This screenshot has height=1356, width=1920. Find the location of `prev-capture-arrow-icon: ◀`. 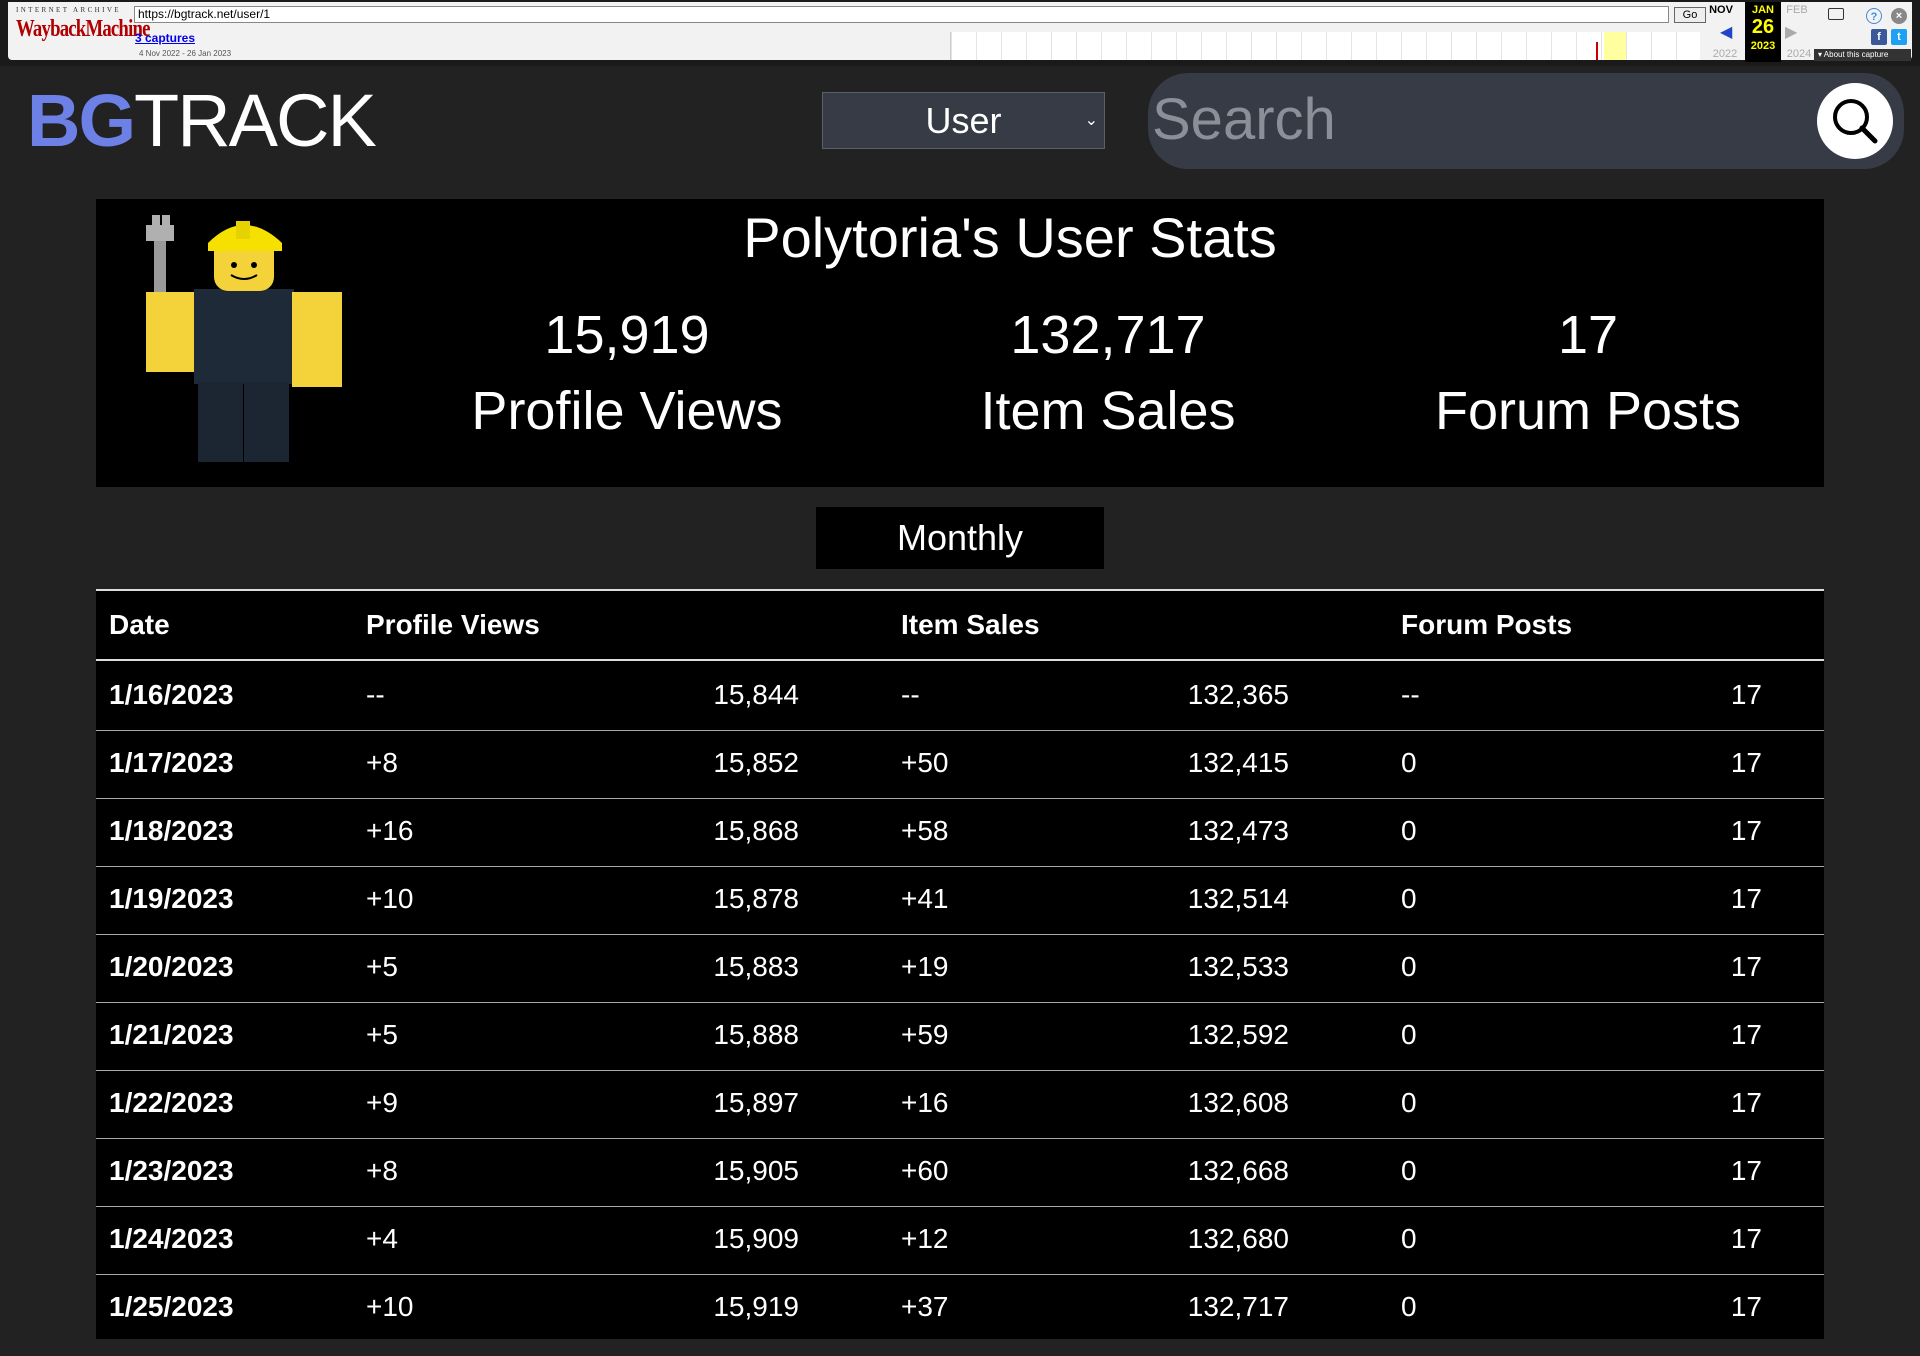

prev-capture-arrow-icon: ◀ is located at coordinates (1726, 32).